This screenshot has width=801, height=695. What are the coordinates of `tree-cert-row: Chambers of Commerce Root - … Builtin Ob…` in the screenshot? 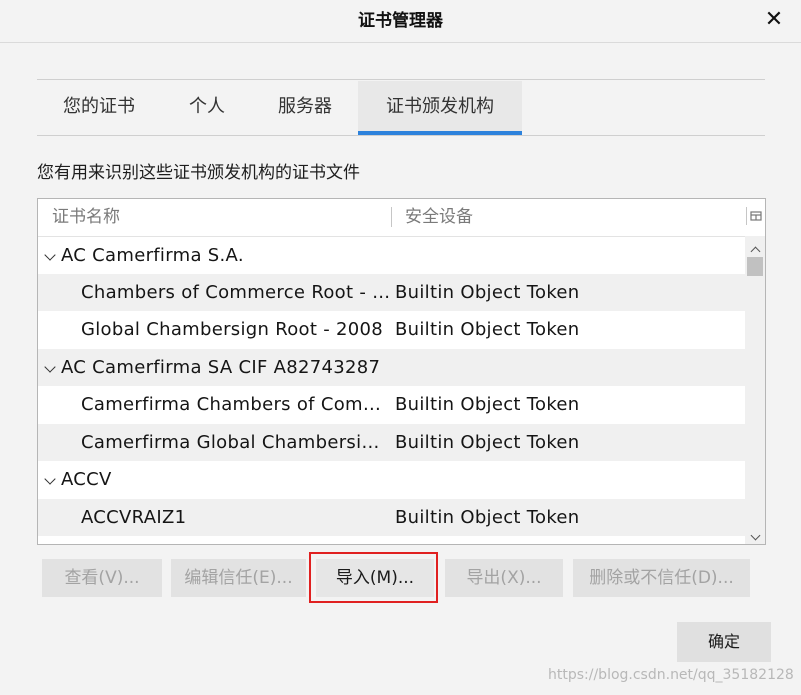 It's located at (391, 292).